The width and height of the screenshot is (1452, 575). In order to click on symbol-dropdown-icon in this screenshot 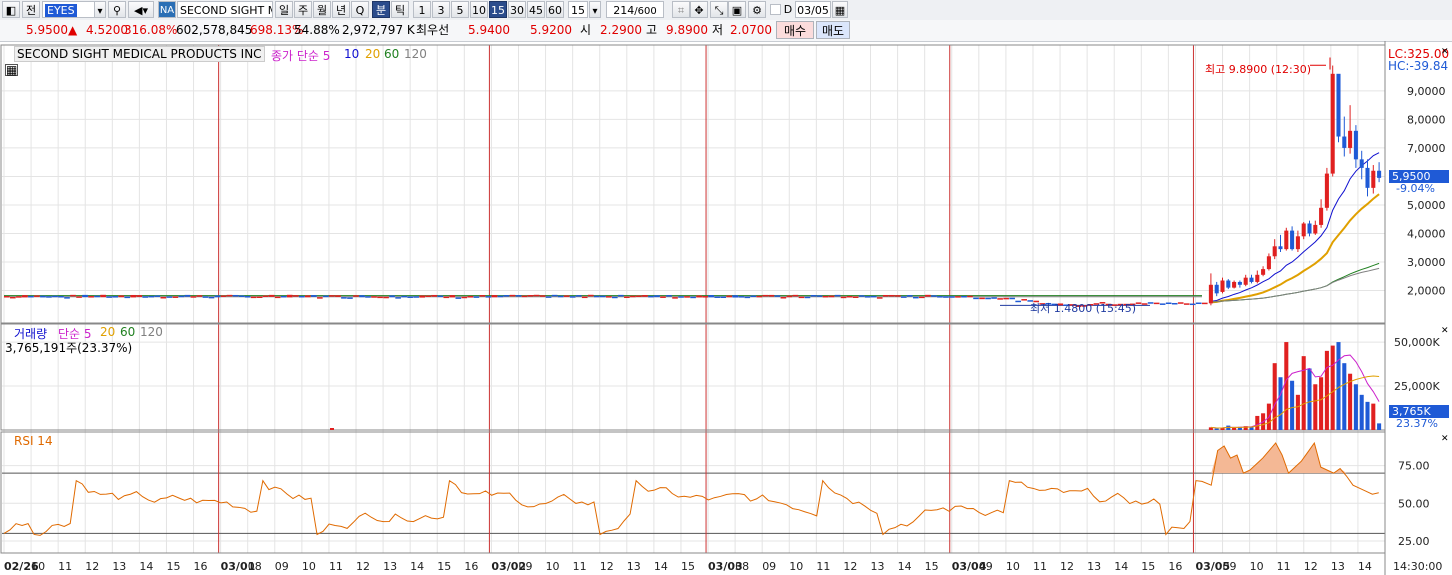, I will do `click(100, 9)`.